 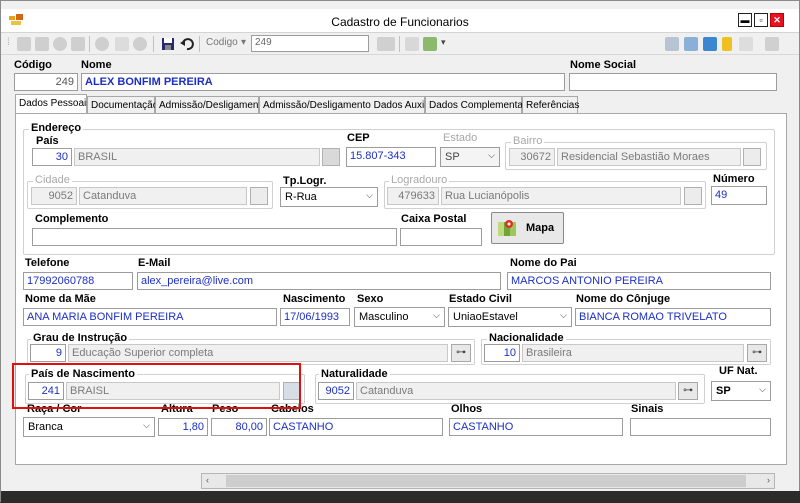 What do you see at coordinates (752, 157) in the screenshot?
I see `bairro-lookup-button` at bounding box center [752, 157].